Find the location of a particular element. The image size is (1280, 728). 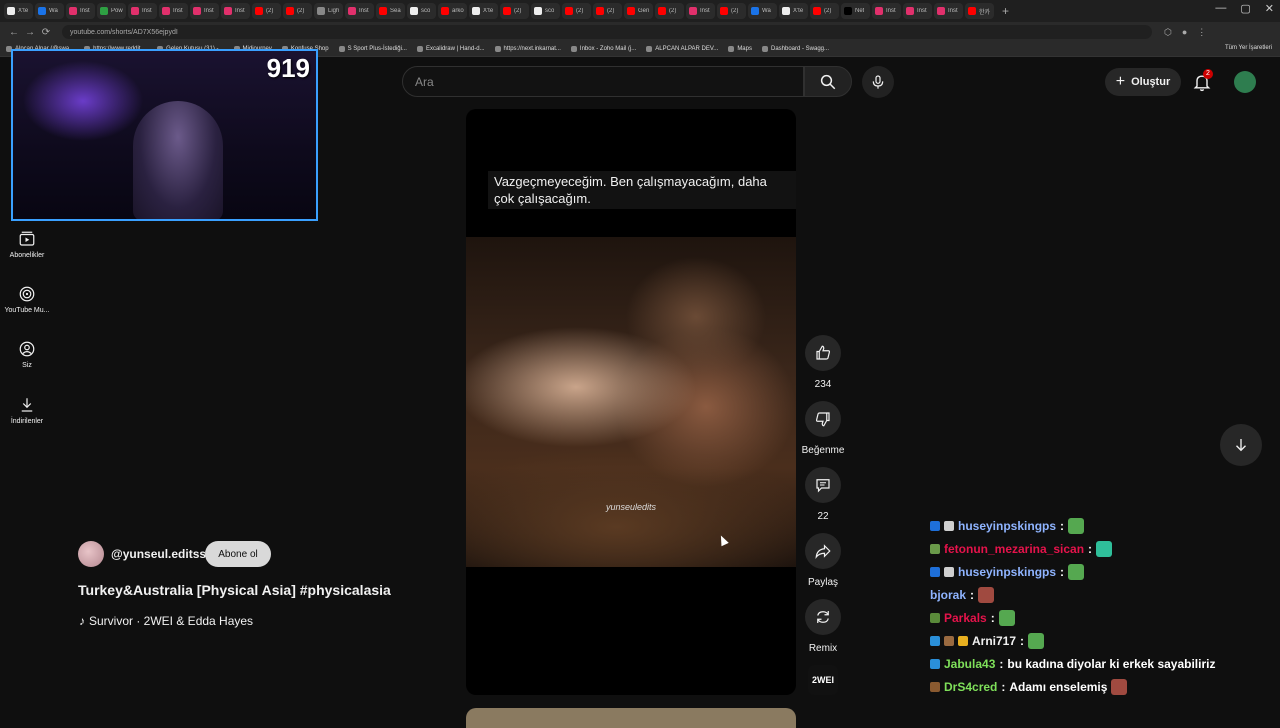

forward-icon: → is located at coordinates (30, 32).